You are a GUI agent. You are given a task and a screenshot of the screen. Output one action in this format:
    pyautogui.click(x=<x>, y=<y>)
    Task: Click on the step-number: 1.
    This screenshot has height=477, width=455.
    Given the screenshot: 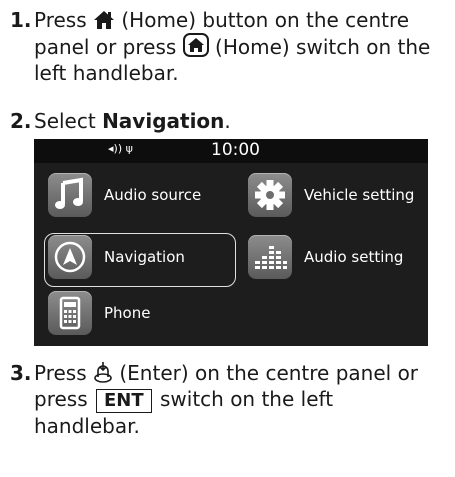 What is the action you would take?
    pyautogui.click(x=21, y=20)
    